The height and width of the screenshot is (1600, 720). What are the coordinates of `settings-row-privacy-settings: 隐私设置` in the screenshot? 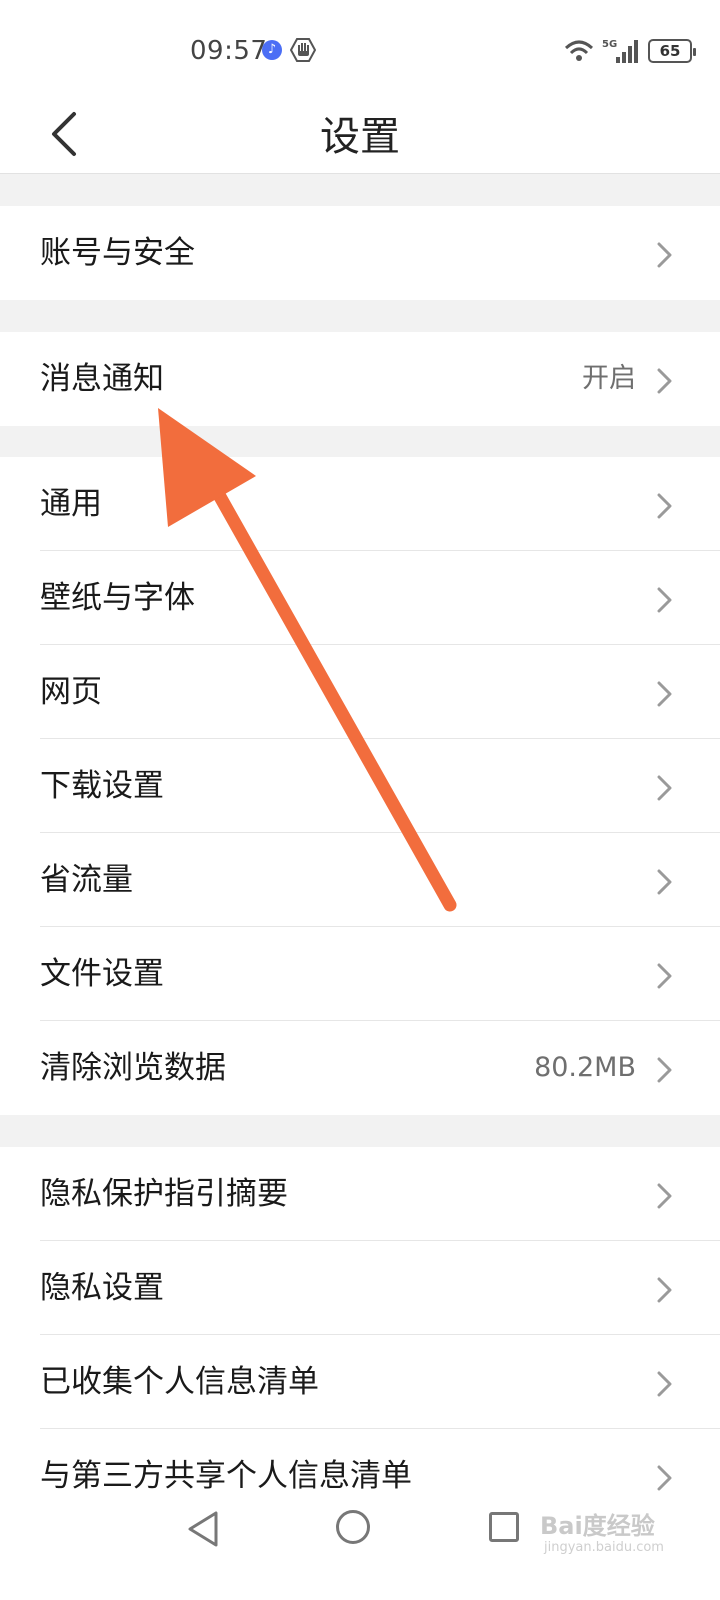 It's located at (360, 1288).